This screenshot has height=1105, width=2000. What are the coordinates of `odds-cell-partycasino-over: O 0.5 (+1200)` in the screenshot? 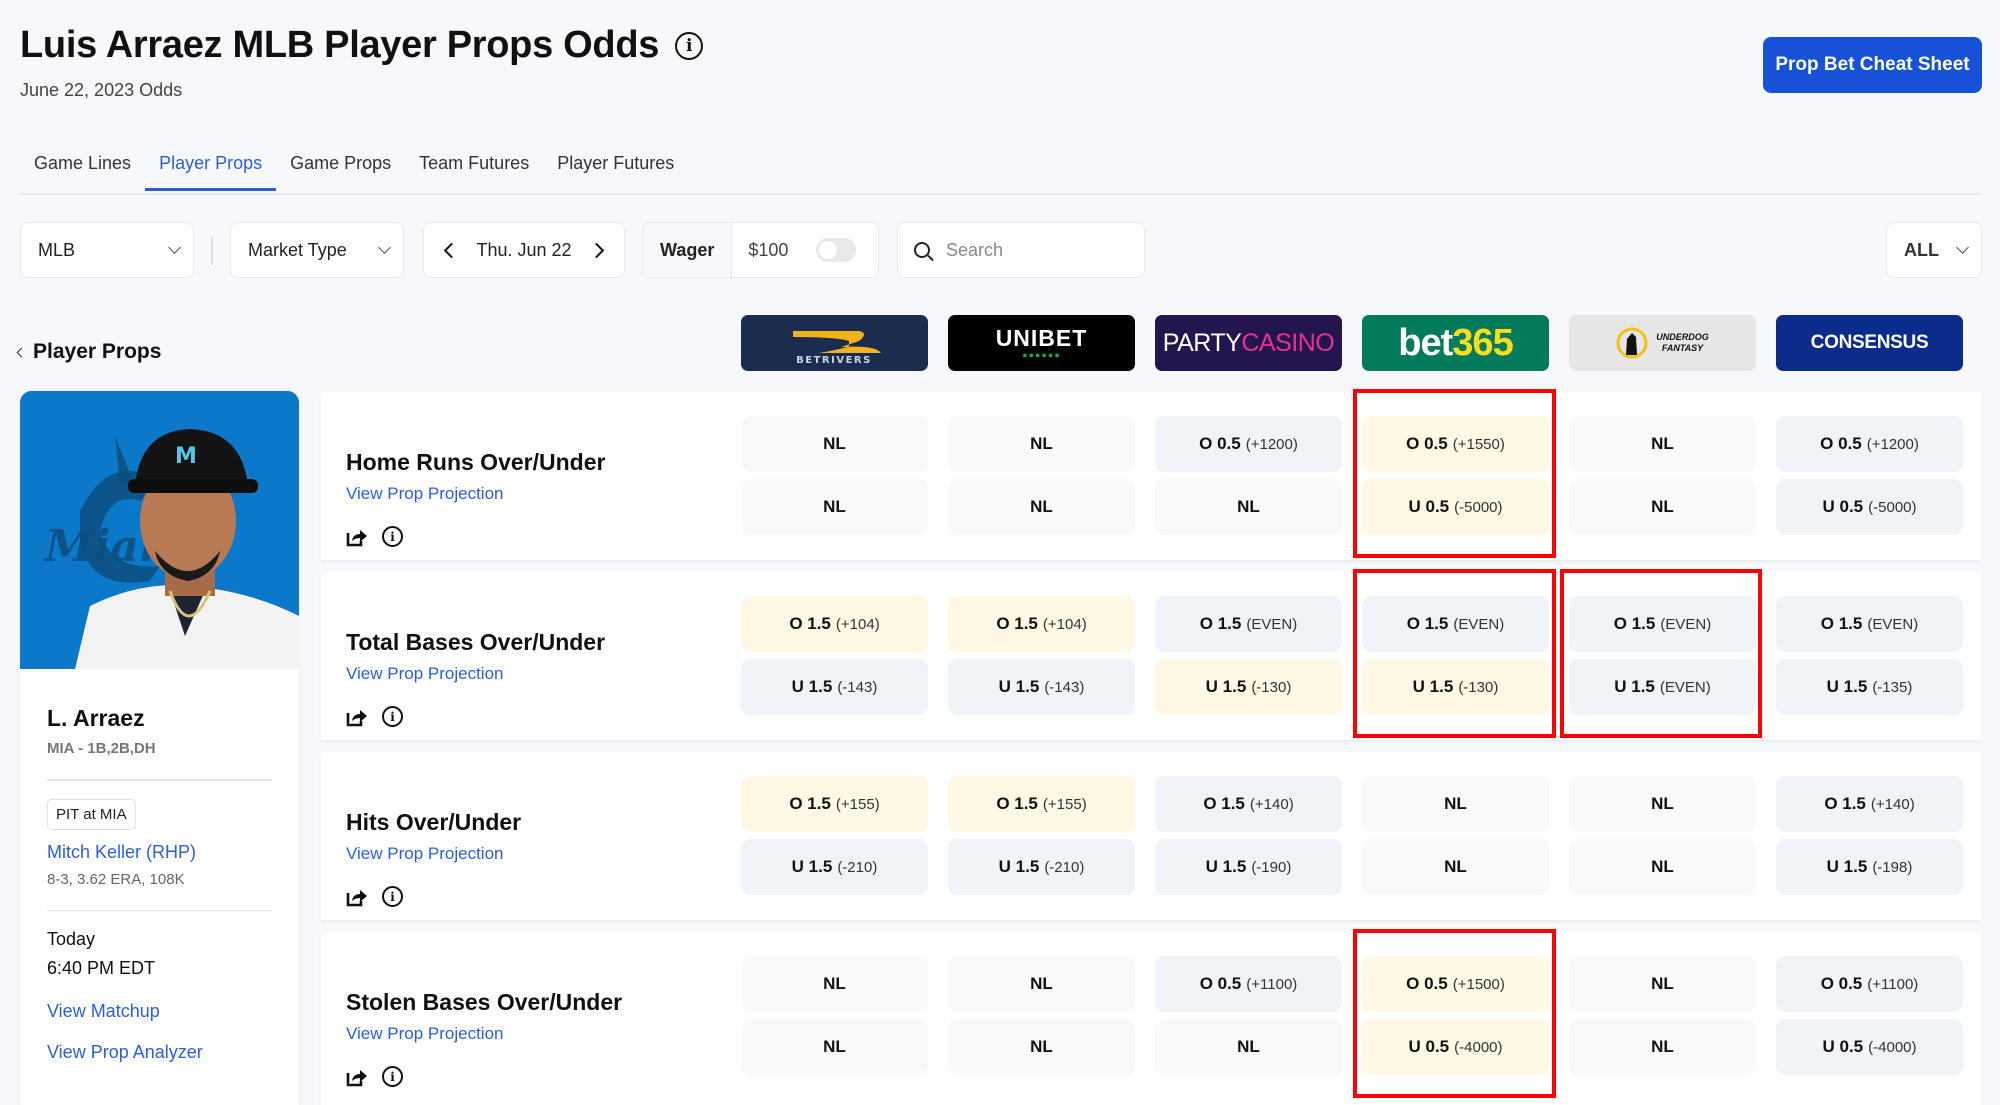 It's located at (1248, 444).